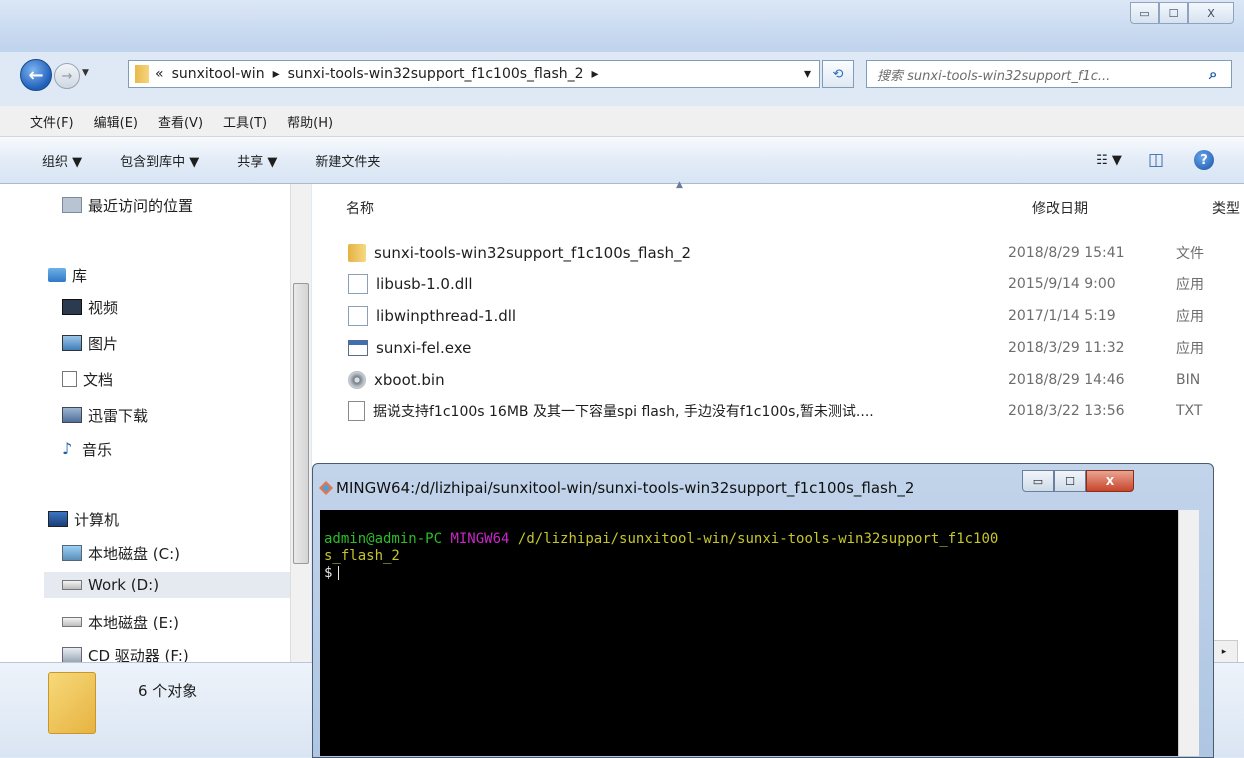  Describe the element at coordinates (622, 121) in the screenshot. I see `menu-bar: 文件(F) 编辑(E) 查看(V) 工具(T) 帮助(H)` at that location.